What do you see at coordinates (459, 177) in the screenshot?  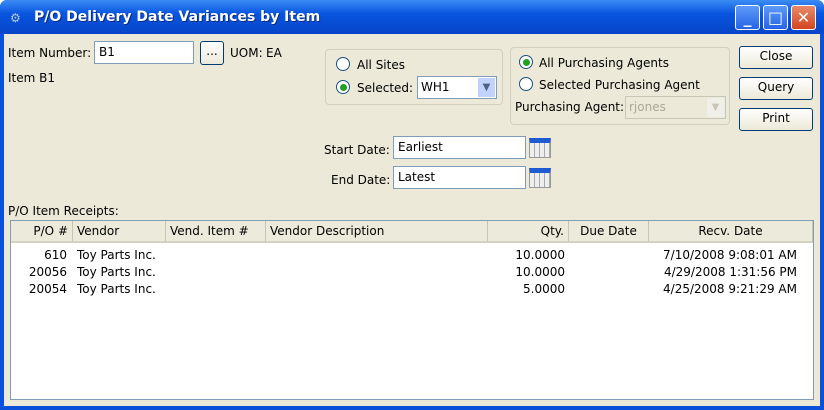 I see `end-date-input: Latest` at bounding box center [459, 177].